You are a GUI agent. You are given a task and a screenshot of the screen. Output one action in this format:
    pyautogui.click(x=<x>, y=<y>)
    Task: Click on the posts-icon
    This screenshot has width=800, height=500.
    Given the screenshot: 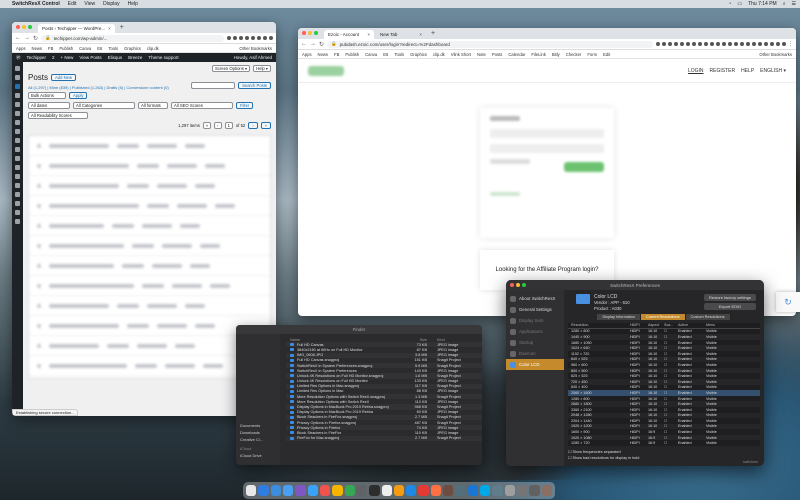 What is the action you would take?
    pyautogui.click(x=17, y=86)
    